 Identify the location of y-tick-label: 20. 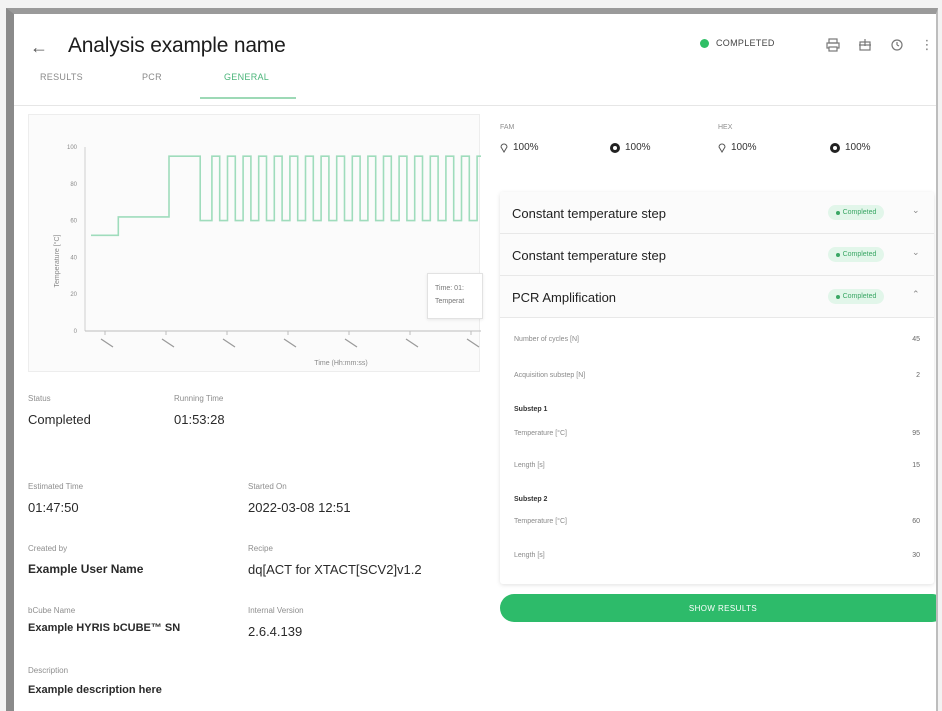
(73, 295).